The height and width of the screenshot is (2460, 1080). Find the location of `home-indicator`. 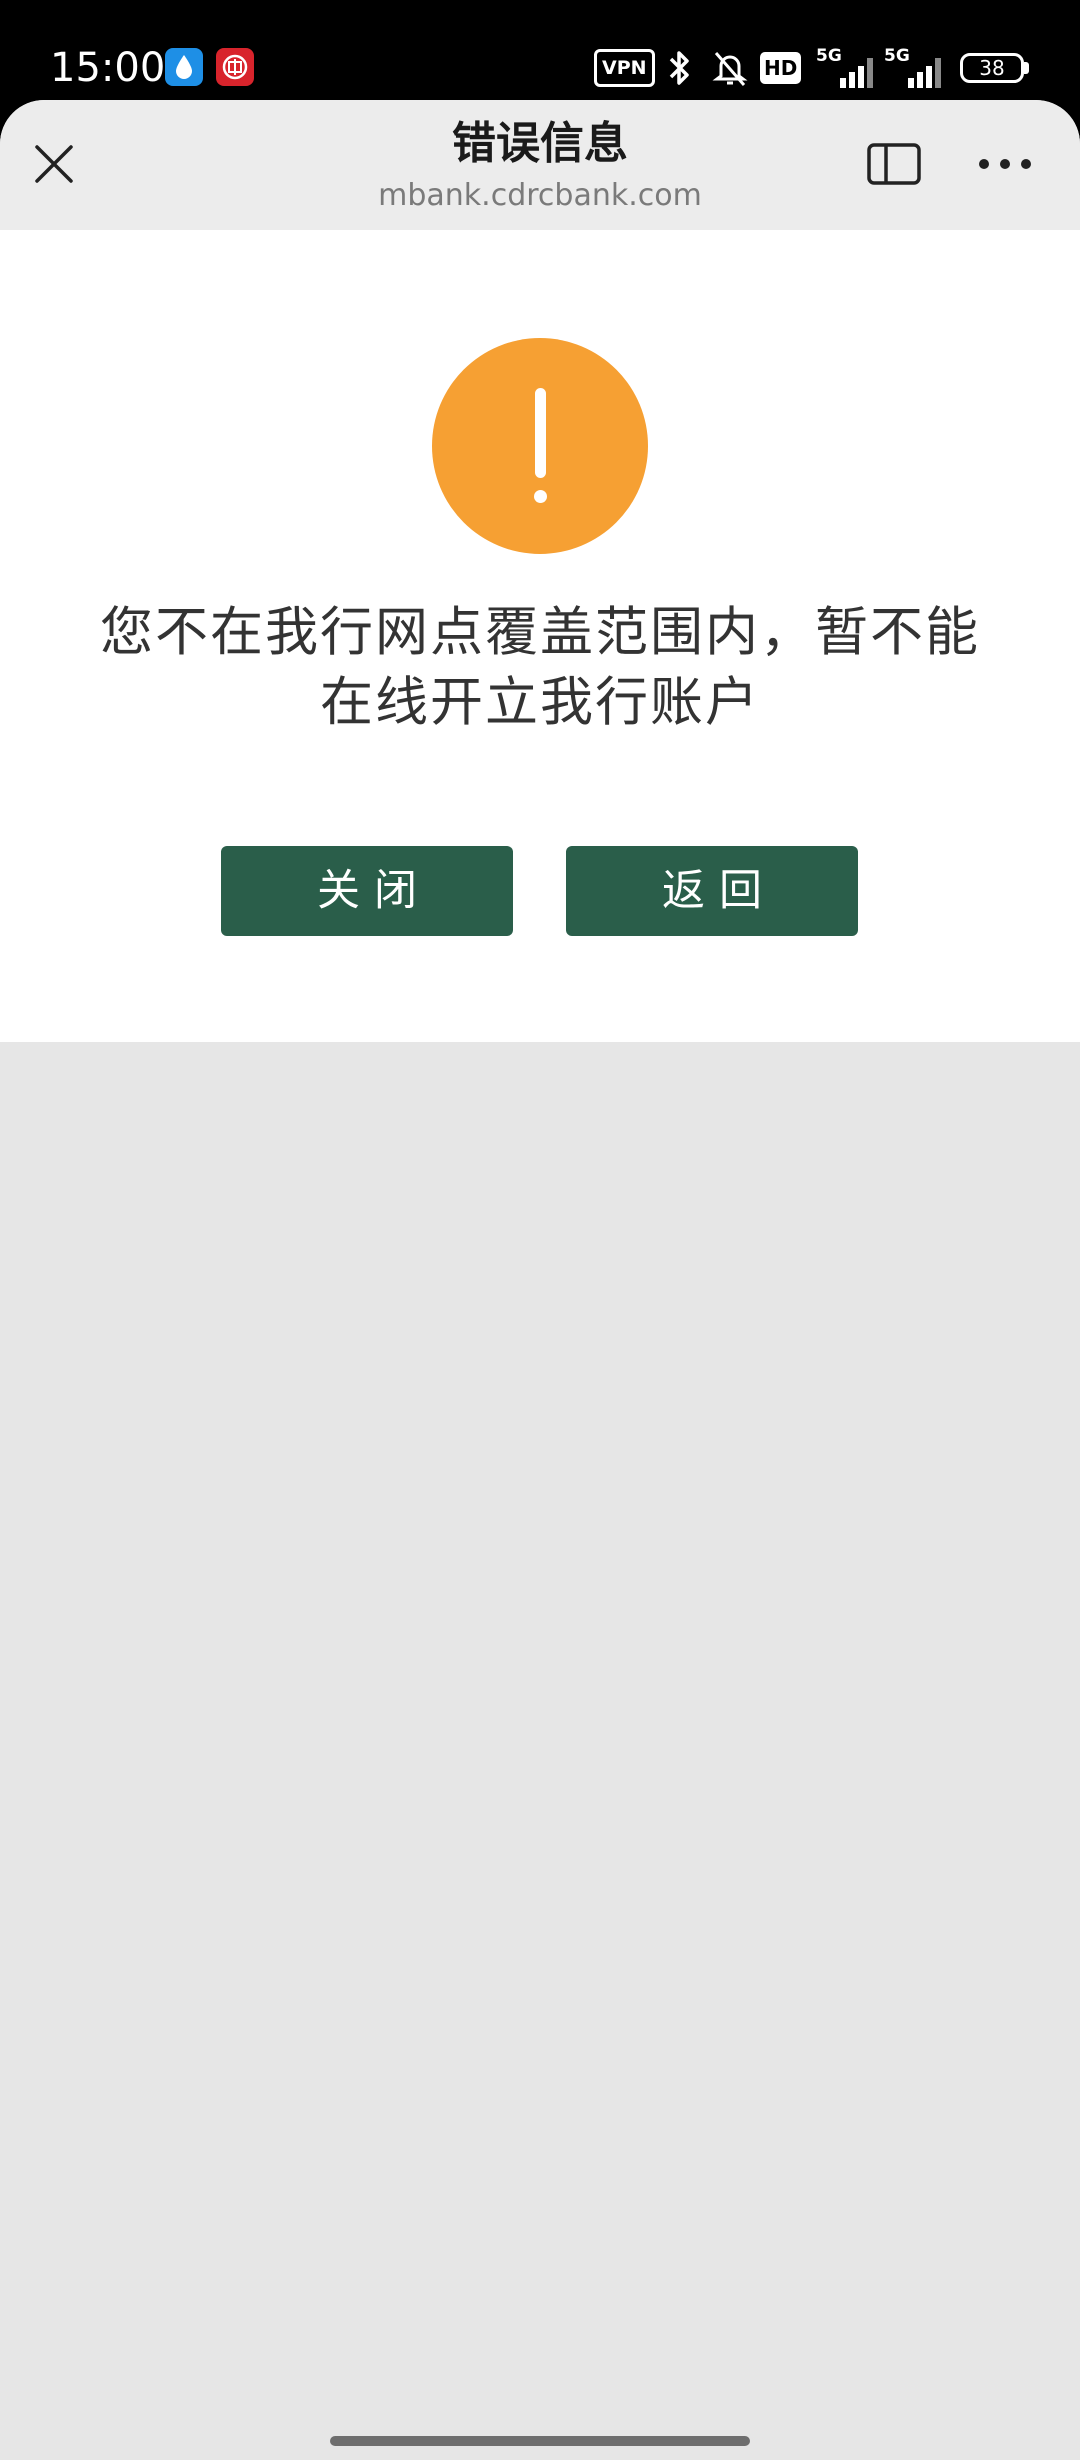

home-indicator is located at coordinates (540, 2441).